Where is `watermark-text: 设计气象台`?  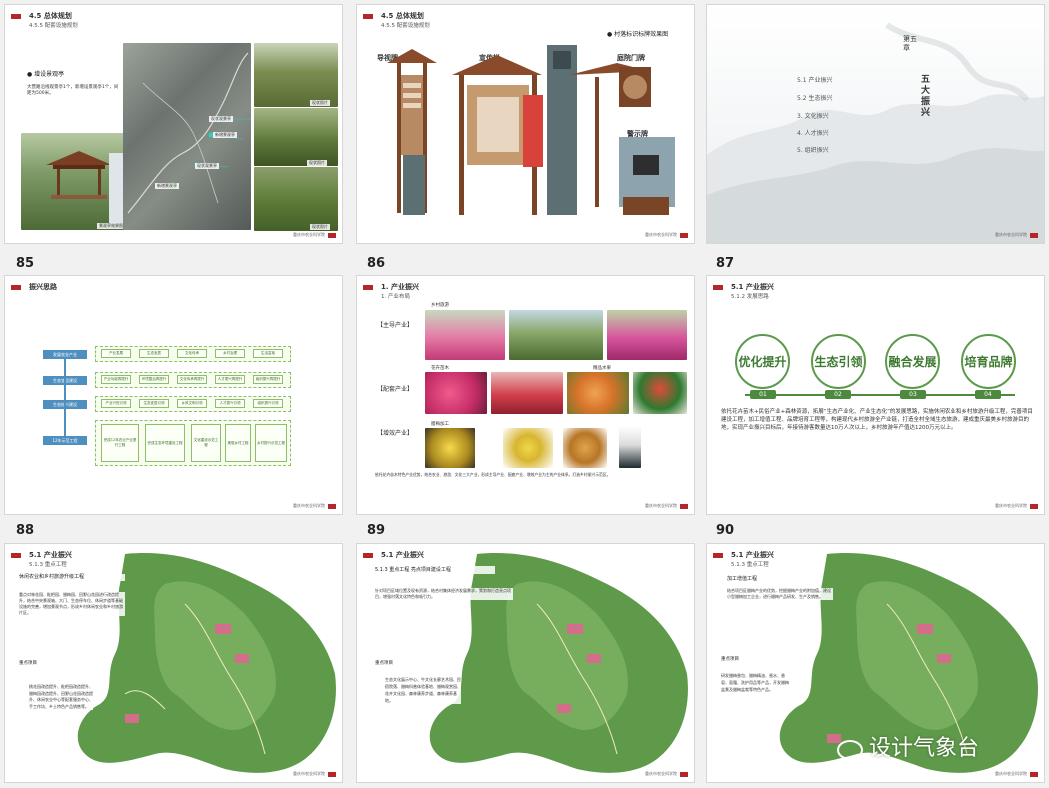
watermark-text: 设计气象台 is located at coordinates (924, 748).